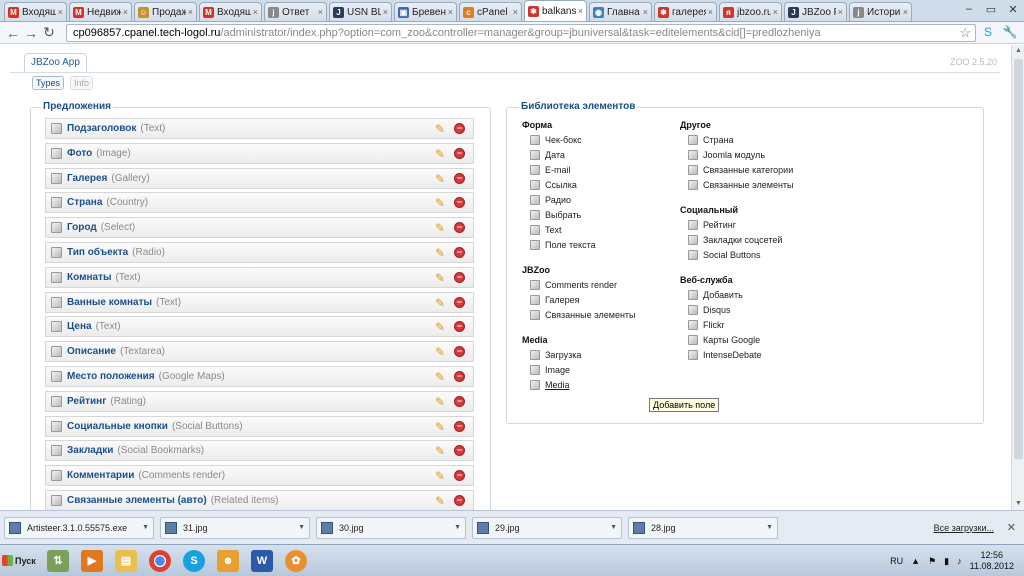 The image size is (1024, 576). What do you see at coordinates (31, 33) in the screenshot?
I see `forward-icon: →` at bounding box center [31, 33].